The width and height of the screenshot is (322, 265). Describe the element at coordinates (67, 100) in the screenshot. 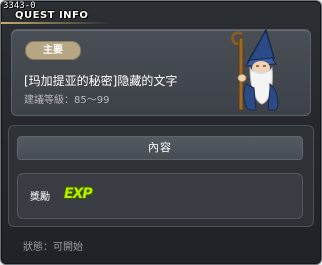

I see `recommended-level: 建議等級：85～99` at that location.